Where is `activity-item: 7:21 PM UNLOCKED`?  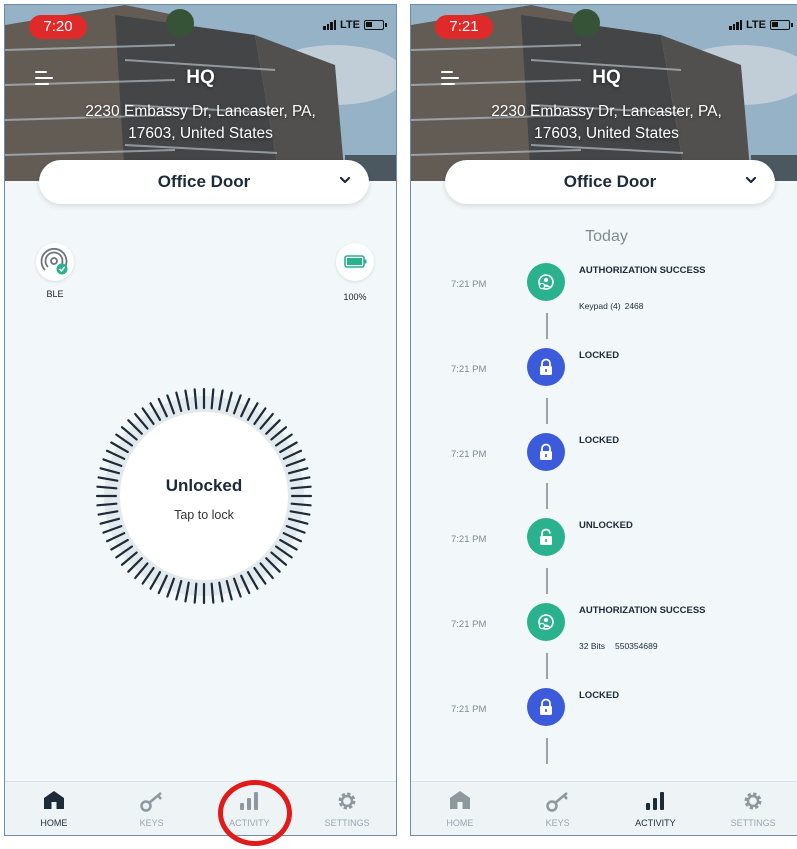 activity-item: 7:21 PM UNLOCKED is located at coordinates (604, 538).